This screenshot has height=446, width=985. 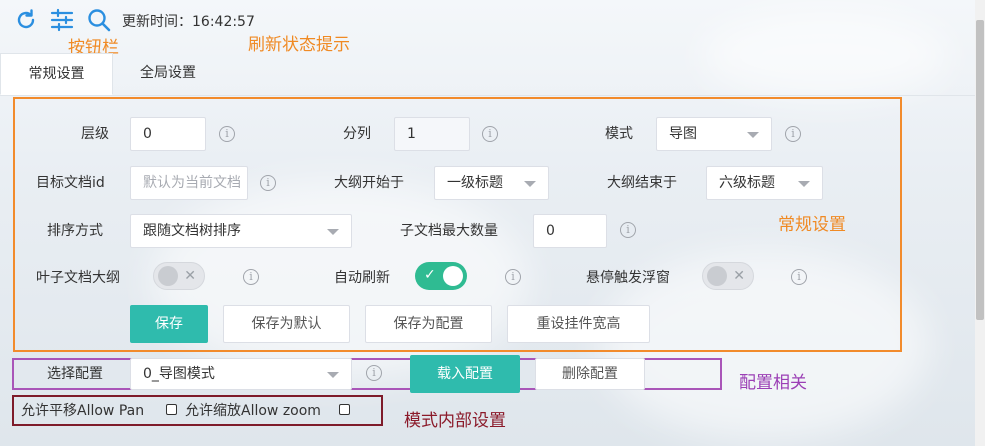 What do you see at coordinates (430, 275) in the screenshot?
I see `check-icon: ✓` at bounding box center [430, 275].